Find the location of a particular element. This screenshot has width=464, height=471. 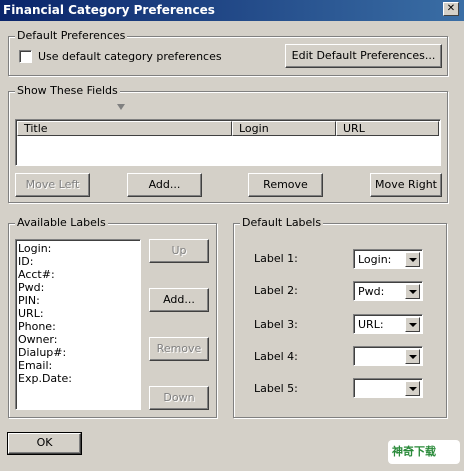

ok-button: OK is located at coordinates (44, 443).